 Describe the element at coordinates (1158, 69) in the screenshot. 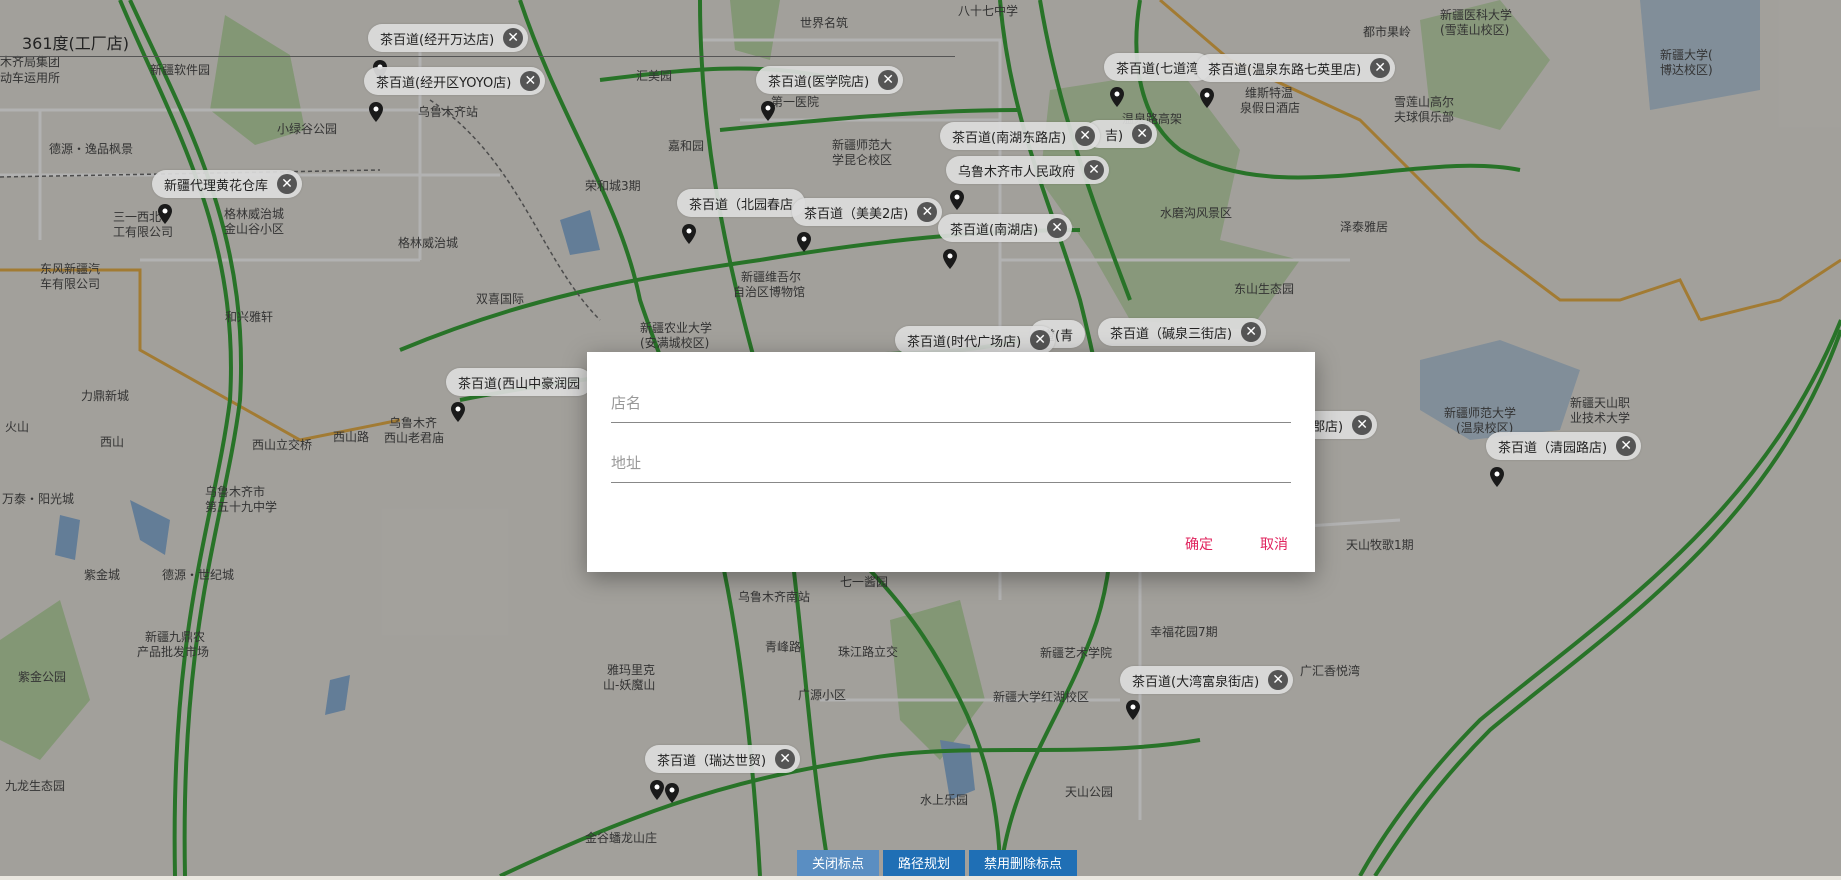

I see `marker-label: 茶百道(七道湾` at that location.